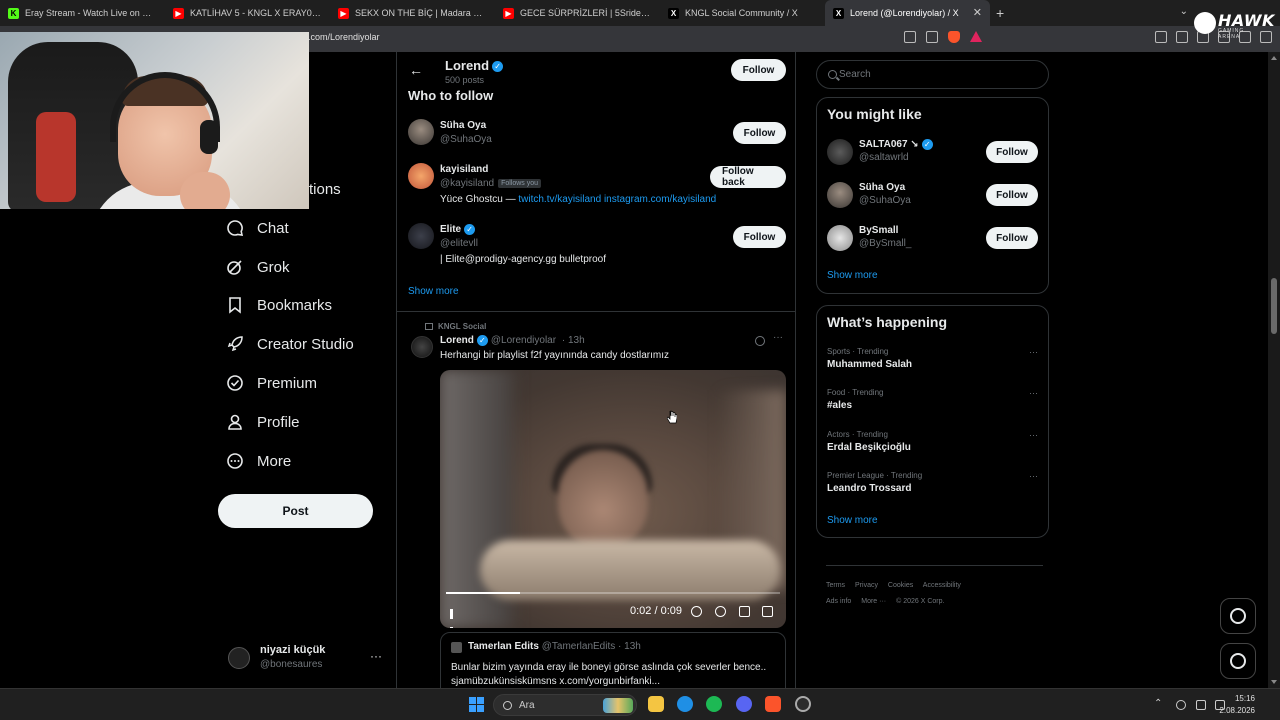 Image resolution: width=1280 pixels, height=720 pixels. I want to click on browser-tab: ▶ GECE SÜRPRİZLERİ | 5Sriders | Motor, so click(577, 13).